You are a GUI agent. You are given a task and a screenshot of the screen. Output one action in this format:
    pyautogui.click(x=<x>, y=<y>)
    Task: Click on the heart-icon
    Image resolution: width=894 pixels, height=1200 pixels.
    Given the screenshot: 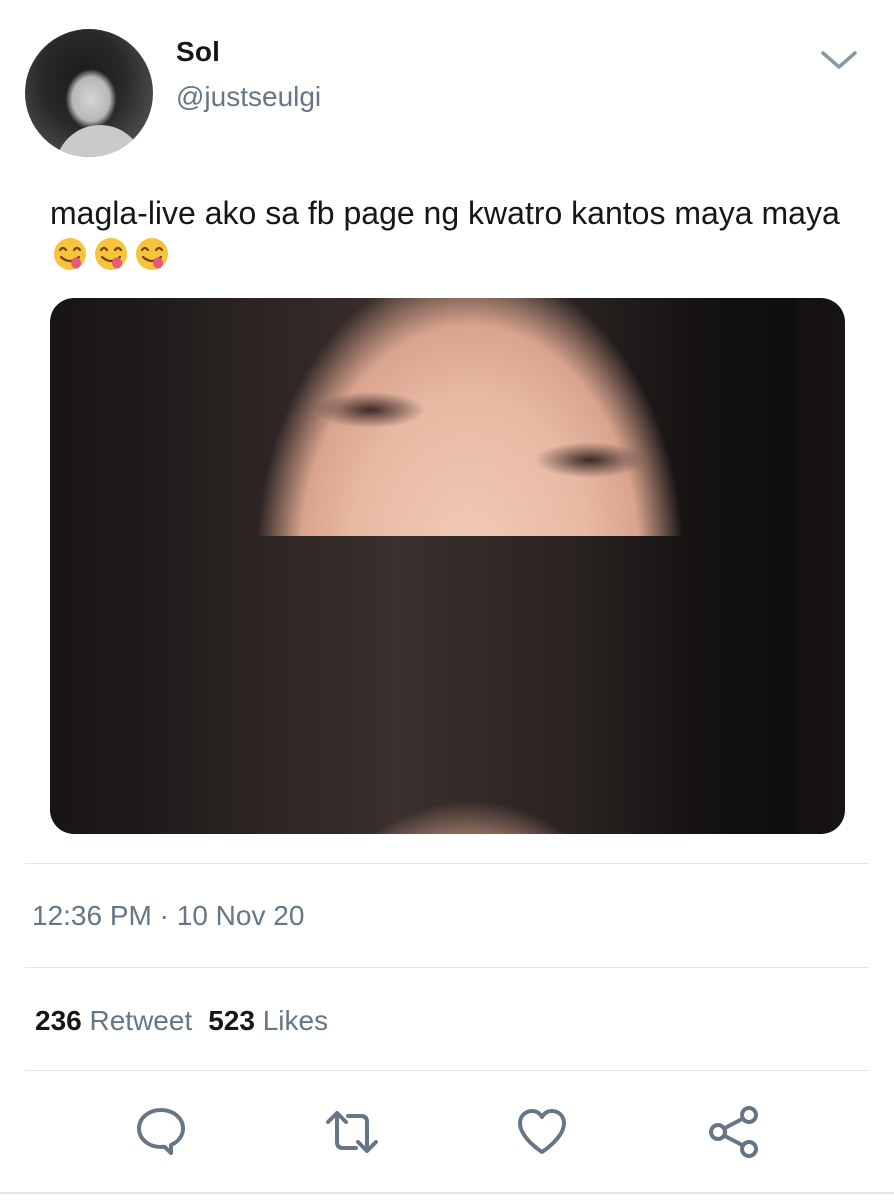 What is the action you would take?
    pyautogui.click(x=542, y=1131)
    